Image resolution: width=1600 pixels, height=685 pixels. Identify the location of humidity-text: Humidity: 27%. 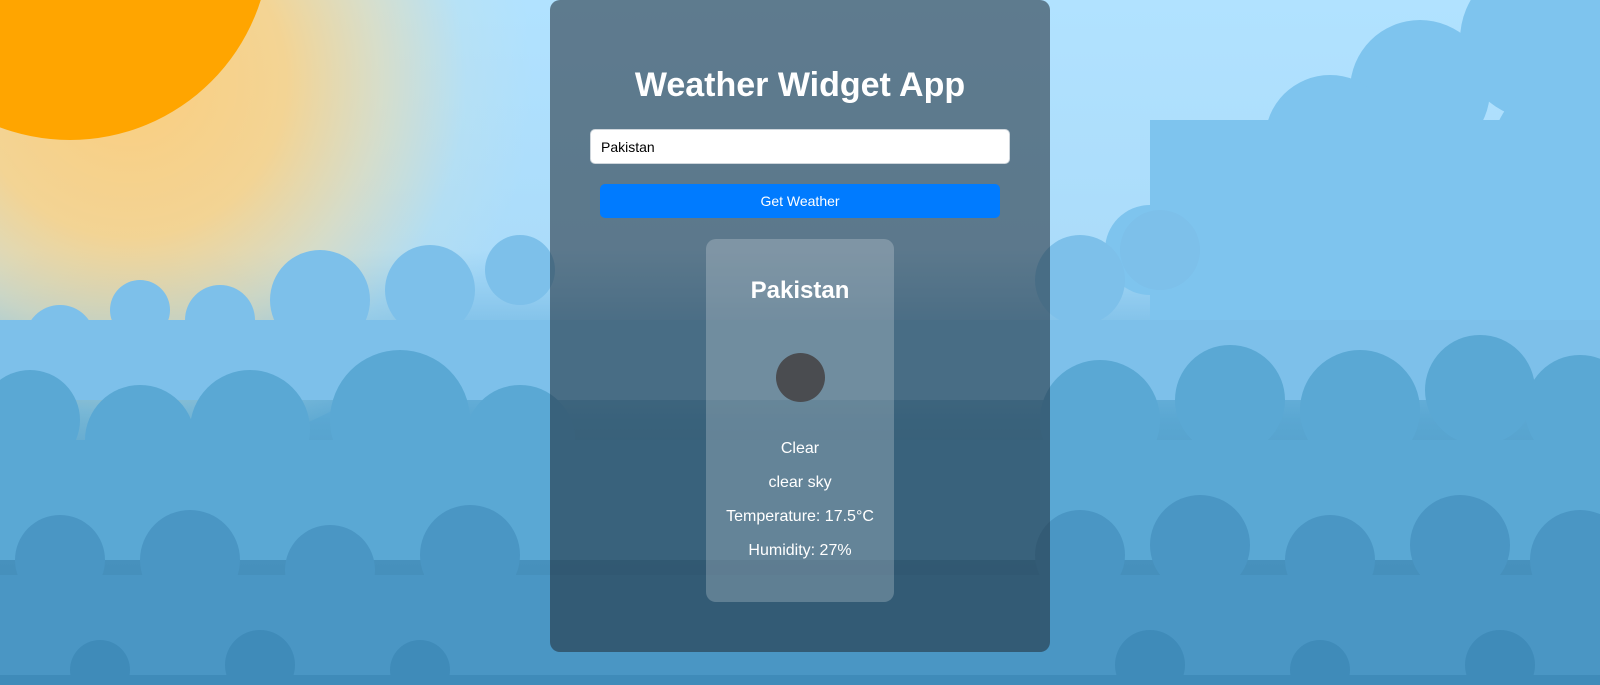
(800, 550).